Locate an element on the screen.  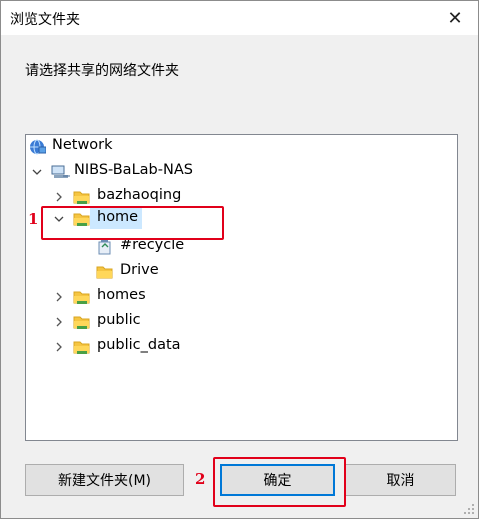
close-button: ✕ is located at coordinates (455, 18).